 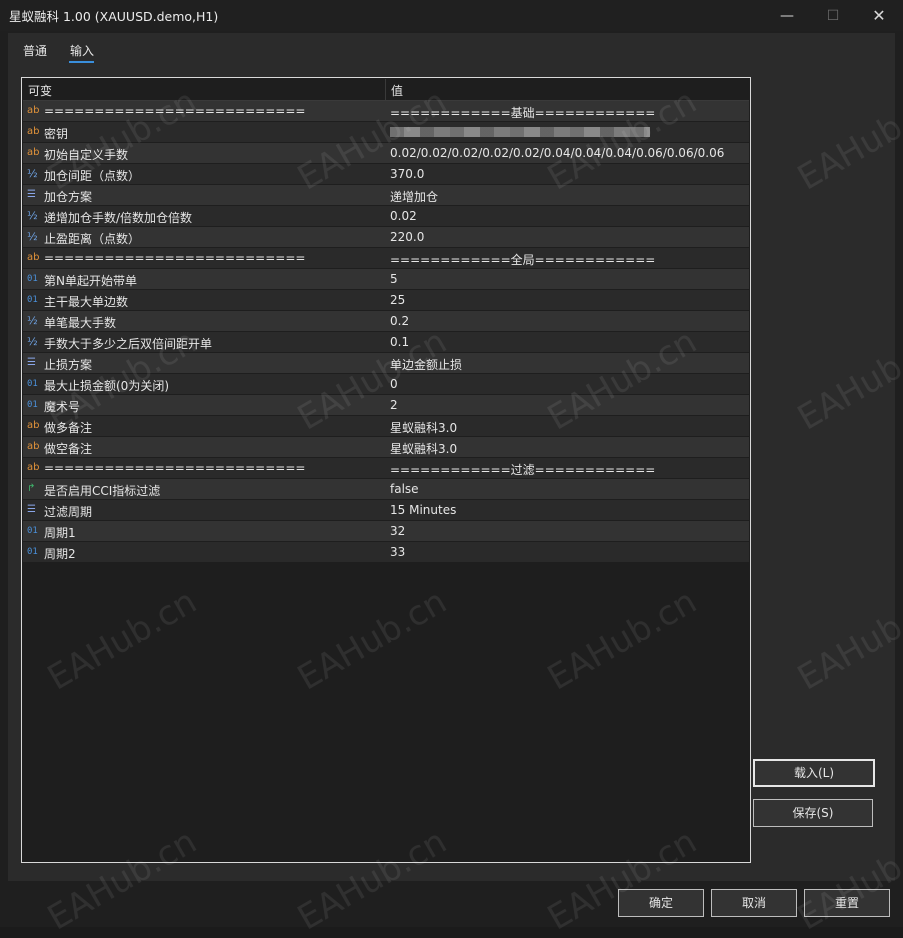 What do you see at coordinates (68, 365) in the screenshot?
I see `row-variable-name: 止损方案` at bounding box center [68, 365].